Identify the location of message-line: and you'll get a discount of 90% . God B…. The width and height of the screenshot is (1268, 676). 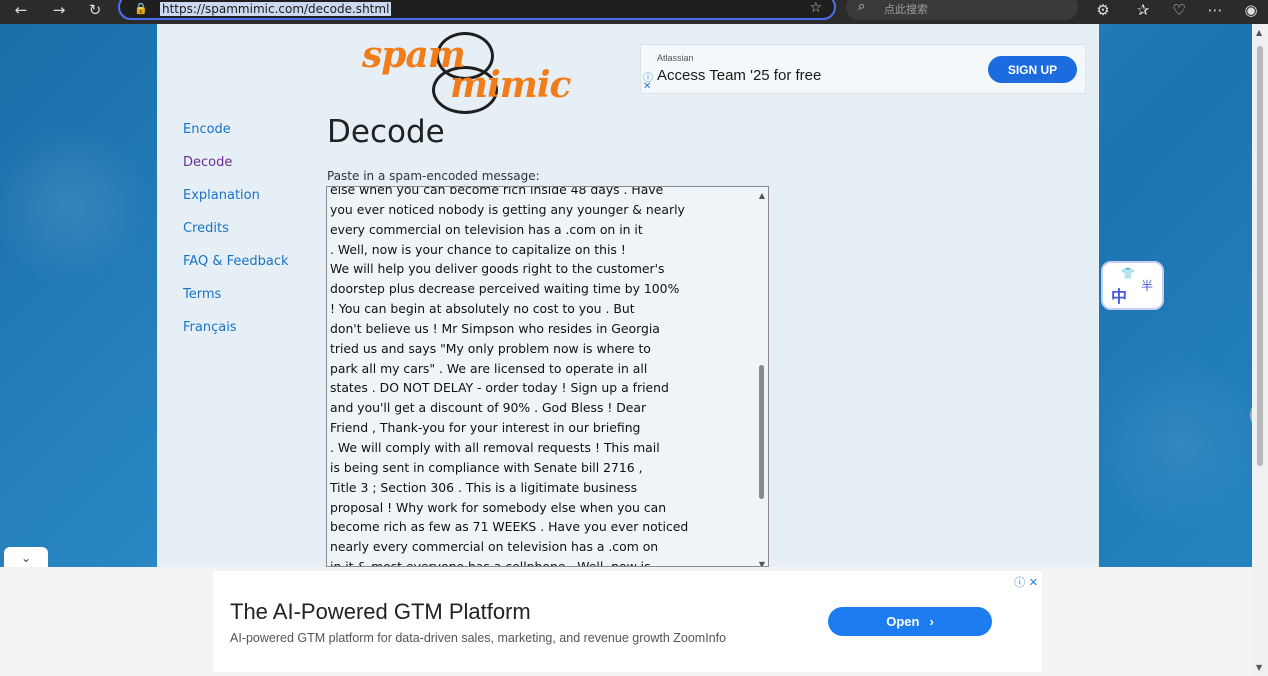
(488, 408).